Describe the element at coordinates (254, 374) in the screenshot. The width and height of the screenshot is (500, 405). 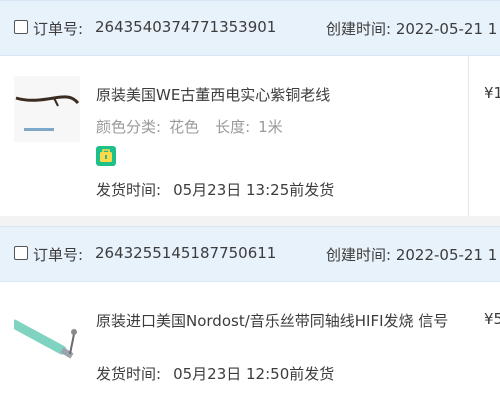
I see `ship-time-value: 05月23日 12:50前发货` at that location.